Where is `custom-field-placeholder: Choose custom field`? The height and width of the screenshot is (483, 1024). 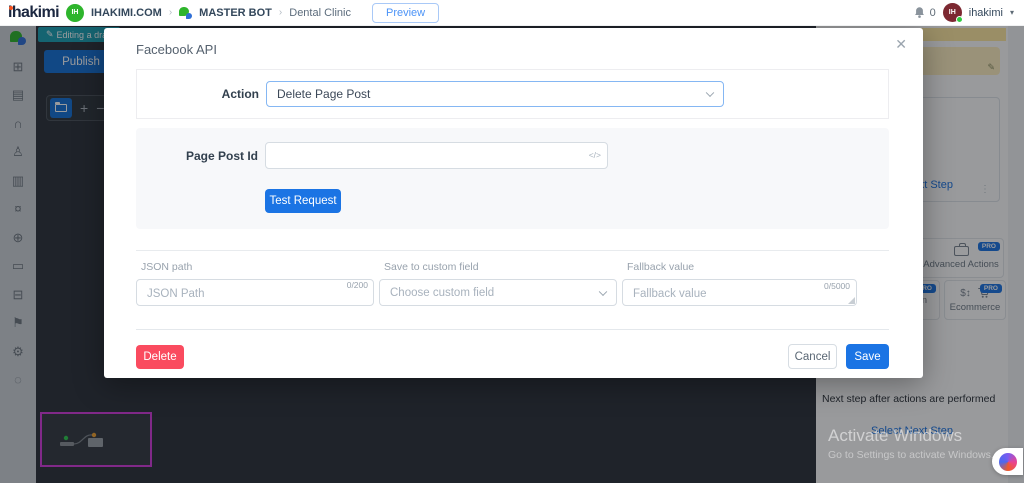
custom-field-placeholder: Choose custom field is located at coordinates (442, 292).